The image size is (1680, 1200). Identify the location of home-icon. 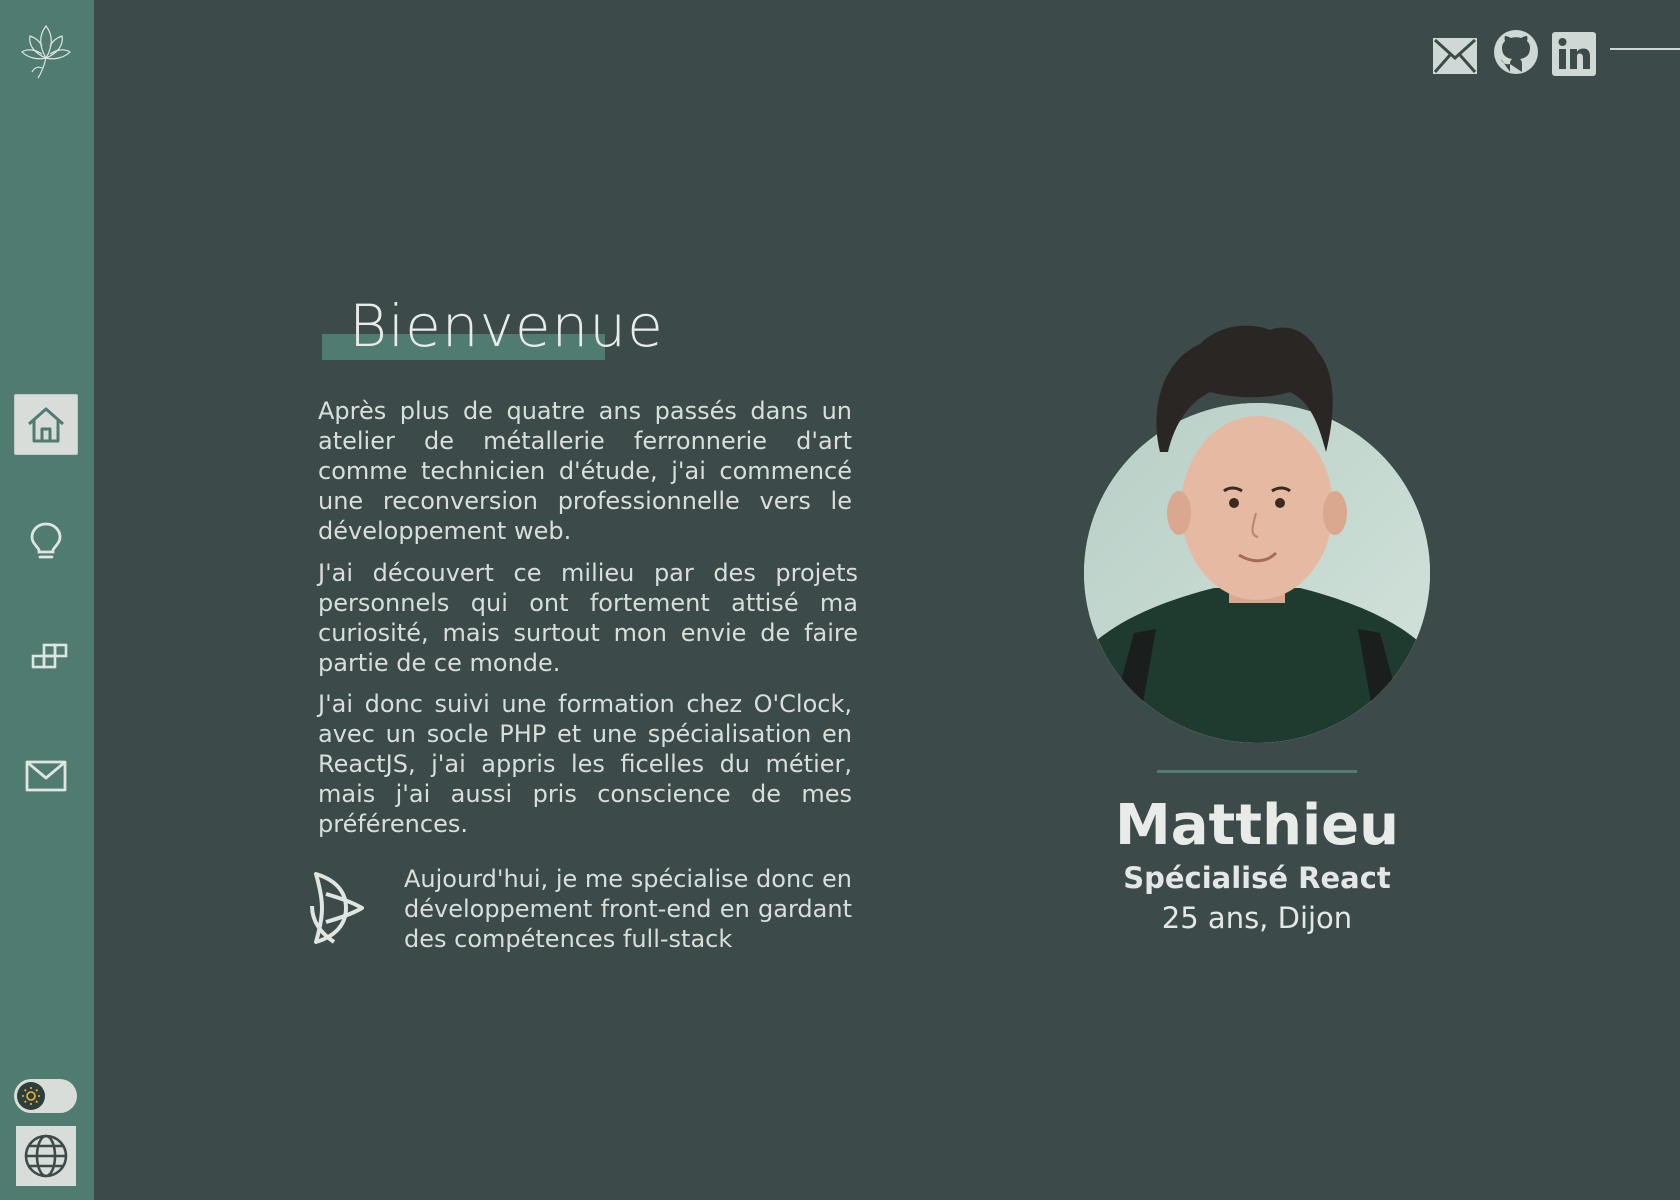
(46, 424).